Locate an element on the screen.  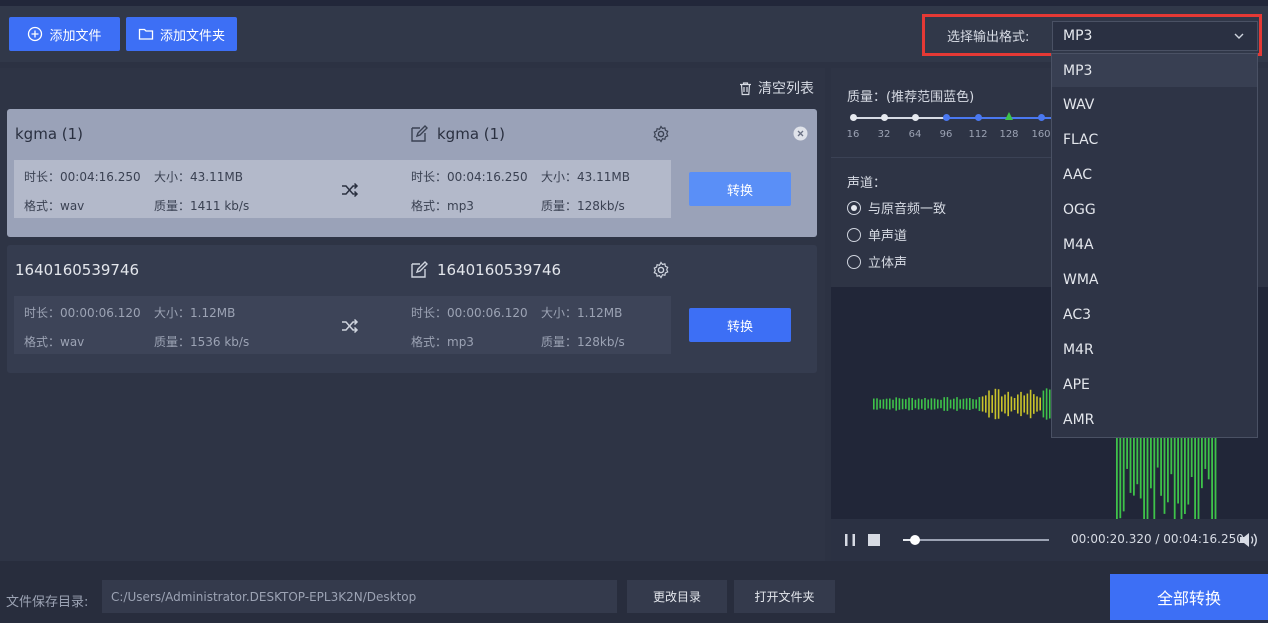
shuffle-icon is located at coordinates (350, 190).